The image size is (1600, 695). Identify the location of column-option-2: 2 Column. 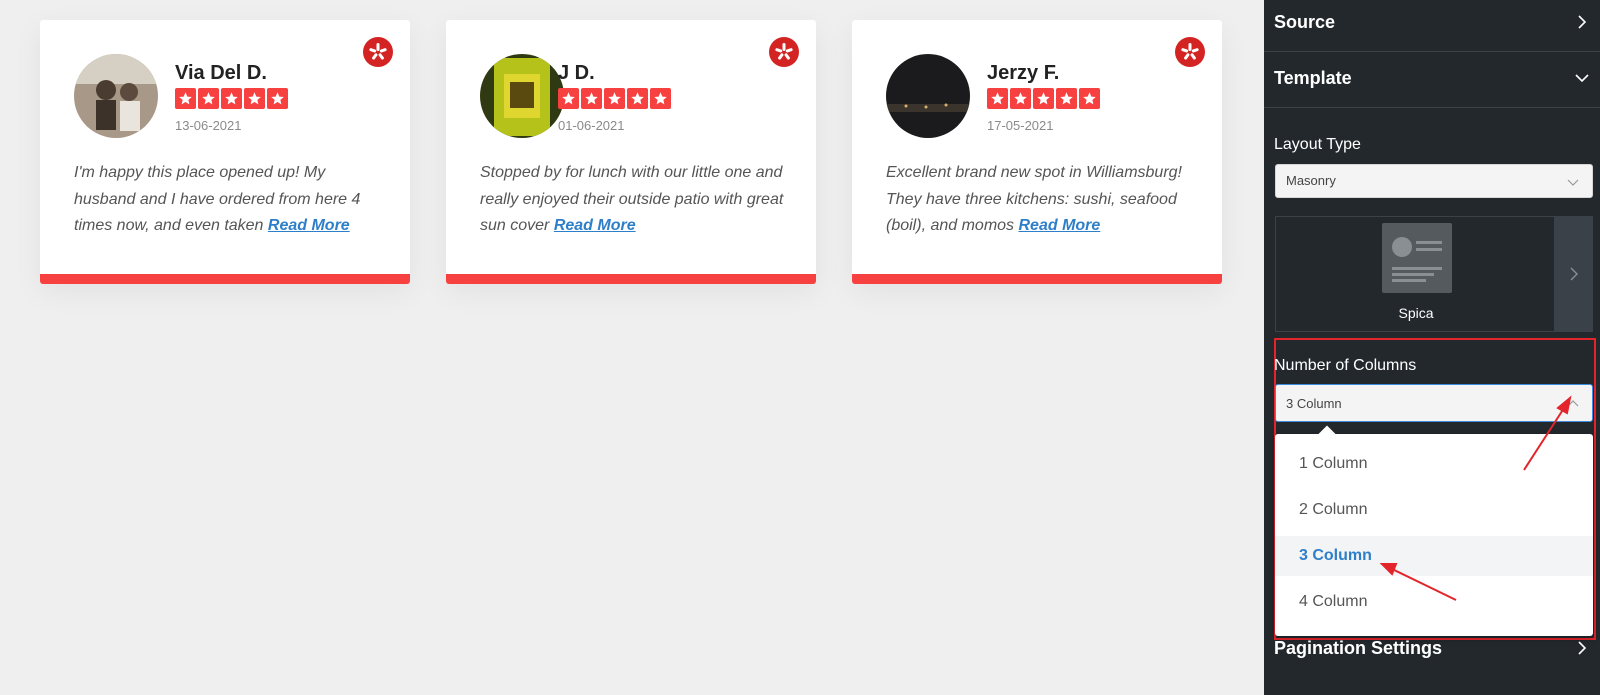
(1434, 510).